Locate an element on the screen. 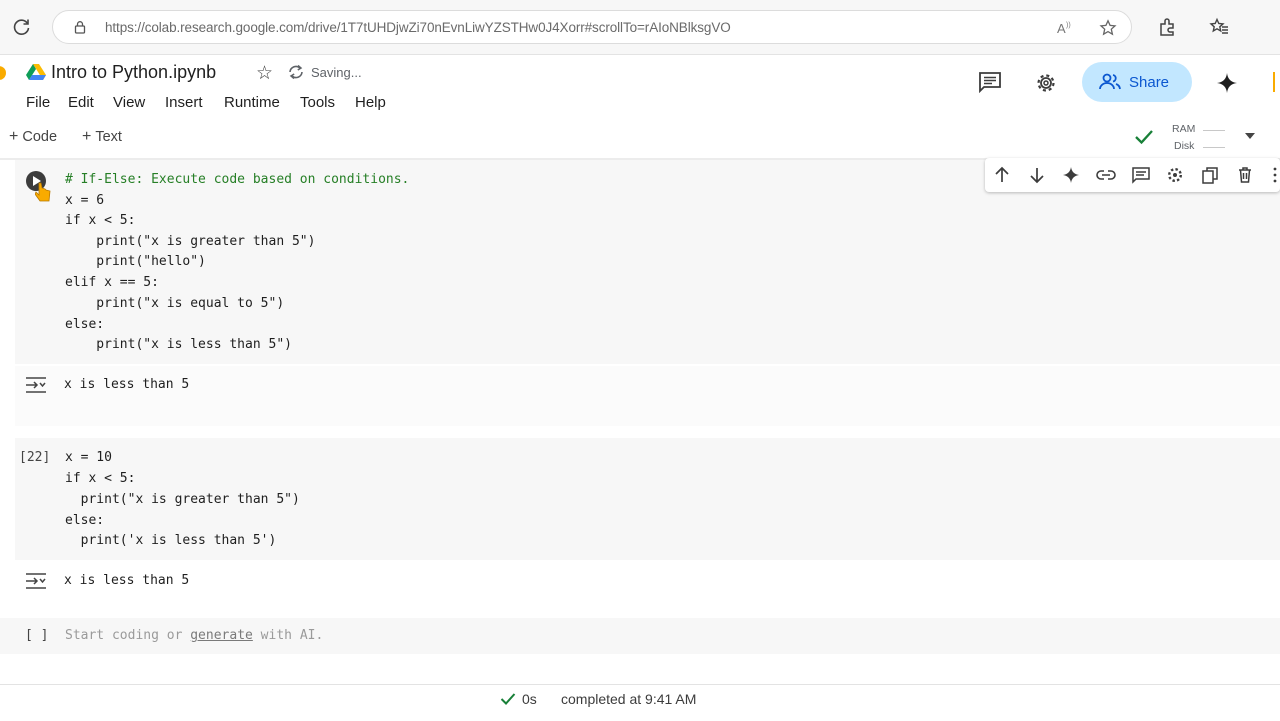 This screenshot has height=721, width=1280. cursor-hand-icon is located at coordinates (43, 192).